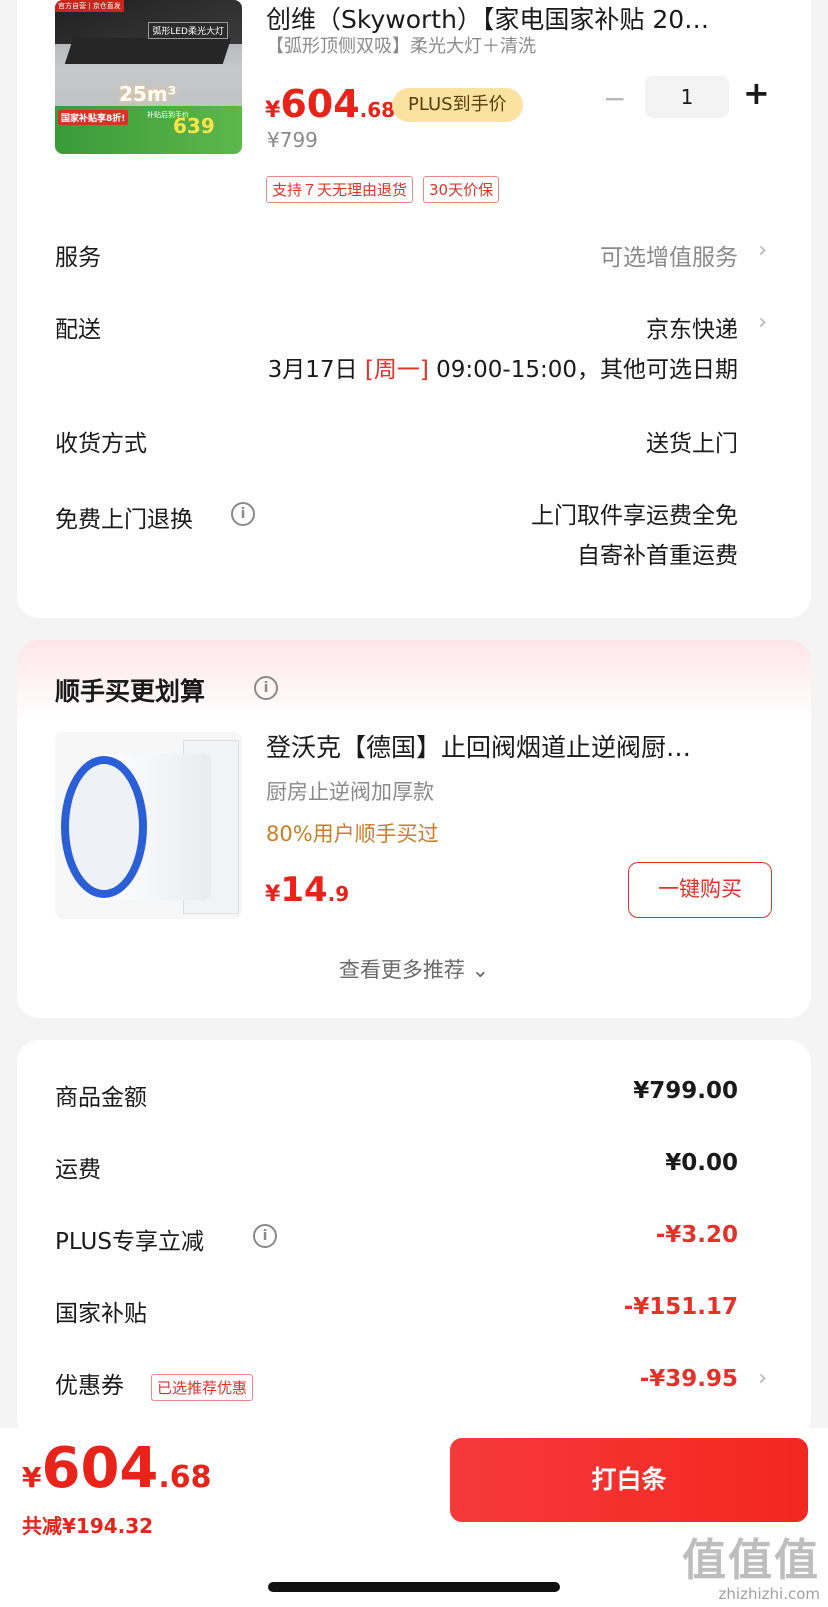 The height and width of the screenshot is (1607, 828). I want to click on summary-shipping-label: 运费, so click(78, 1170).